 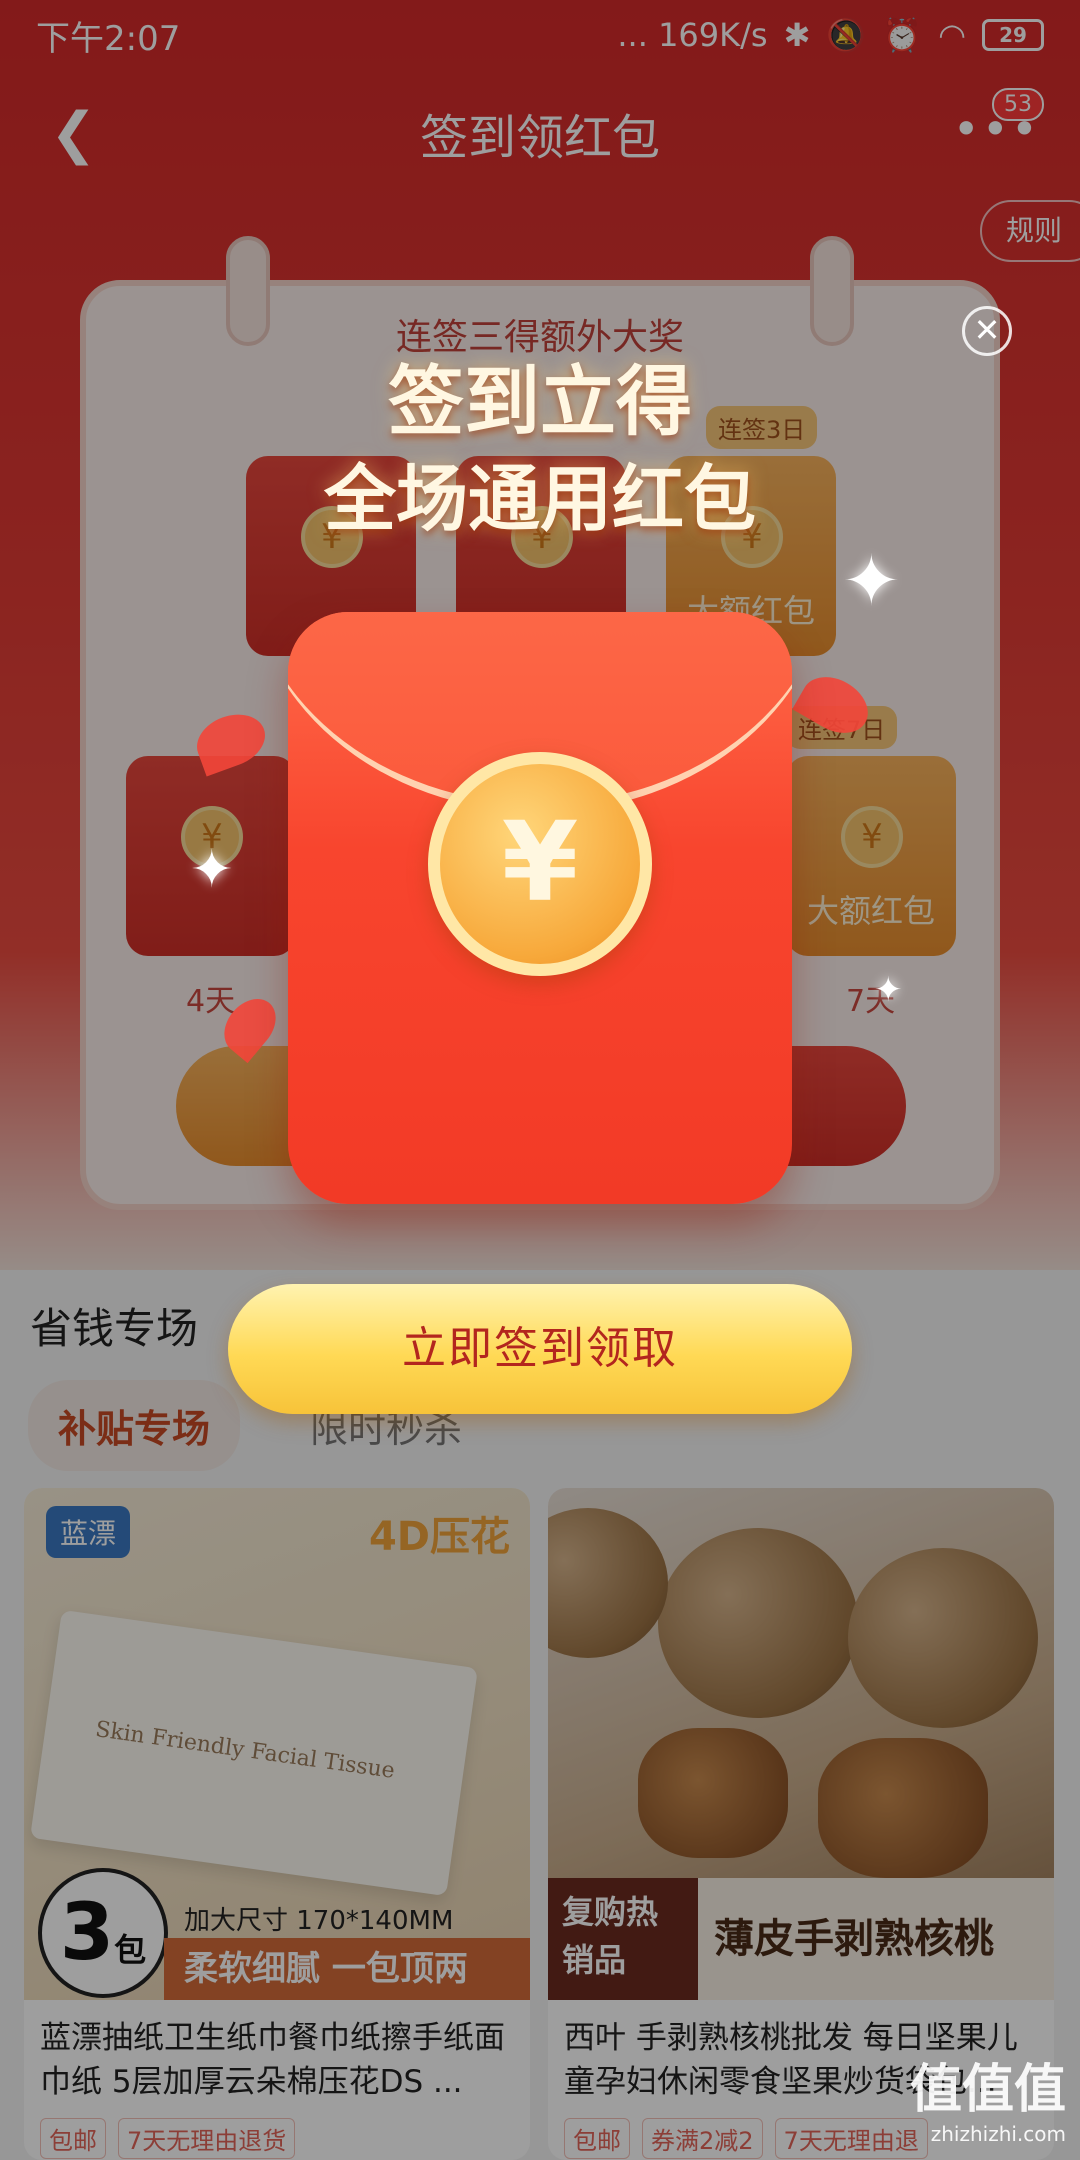 What do you see at coordinates (540, 1349) in the screenshot?
I see `checkin-claim-button: 立即签到领取` at bounding box center [540, 1349].